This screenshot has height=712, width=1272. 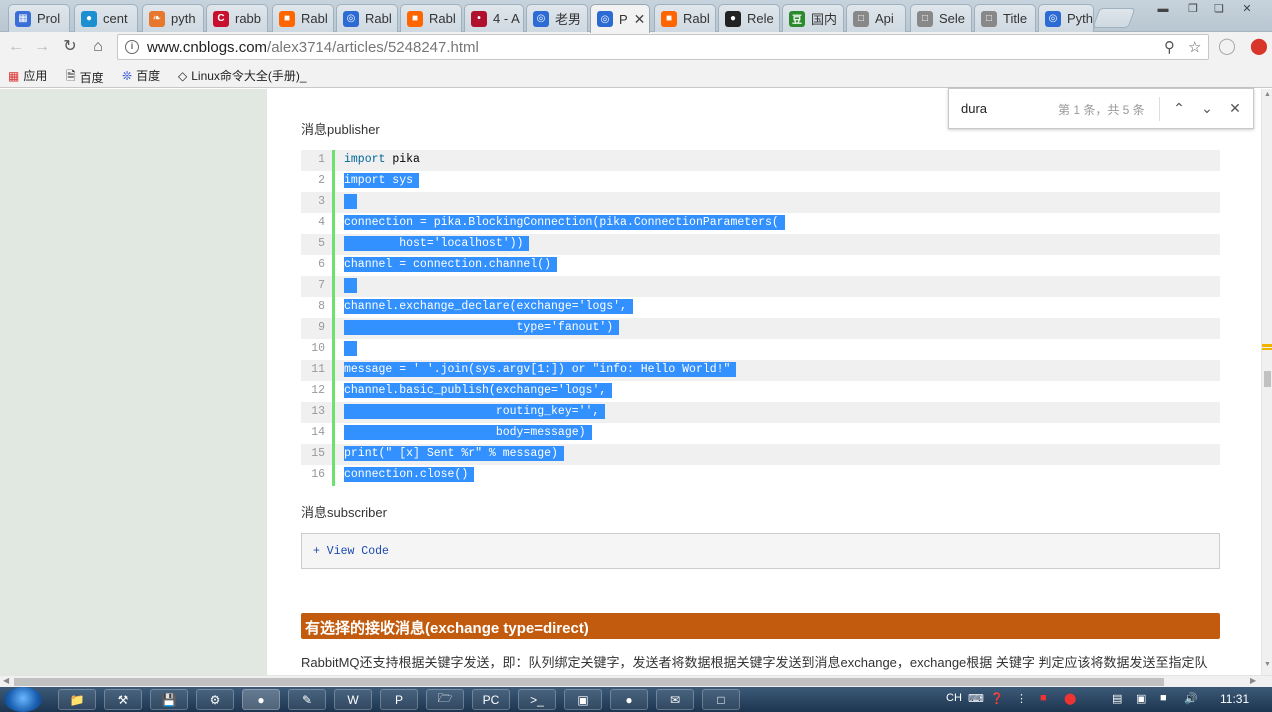 I want to click on scrollbar-thumb, so click(x=1267, y=379).